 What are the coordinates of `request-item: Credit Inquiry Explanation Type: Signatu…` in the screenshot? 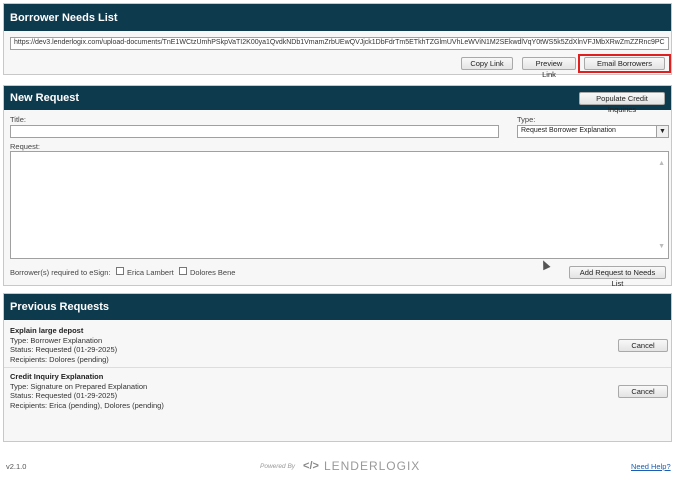 It's located at (87, 391).